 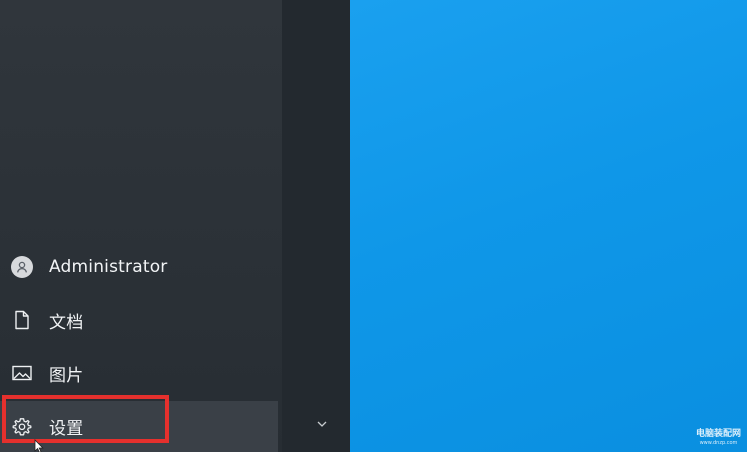 I want to click on user-account-button: Administrator, so click(x=140, y=267).